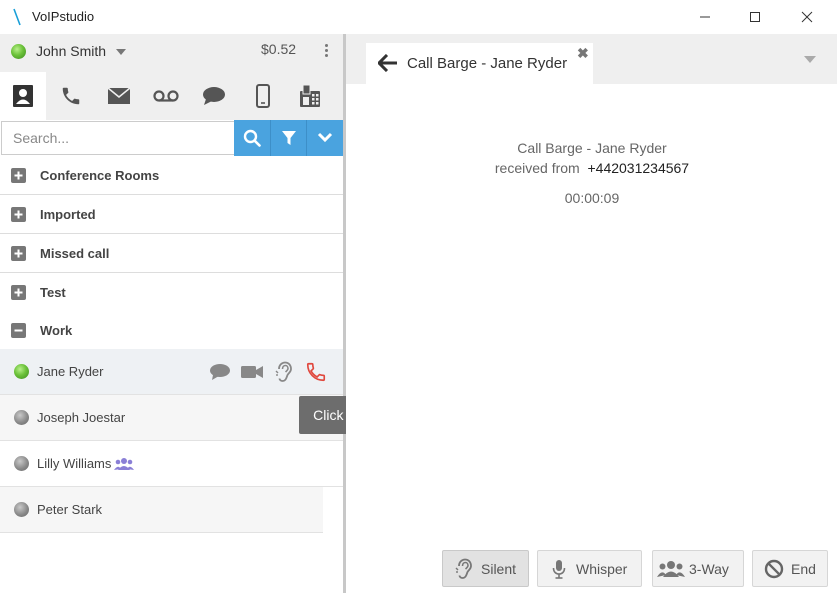 This screenshot has width=837, height=593. What do you see at coordinates (56, 330) in the screenshot?
I see `group-label: Work` at bounding box center [56, 330].